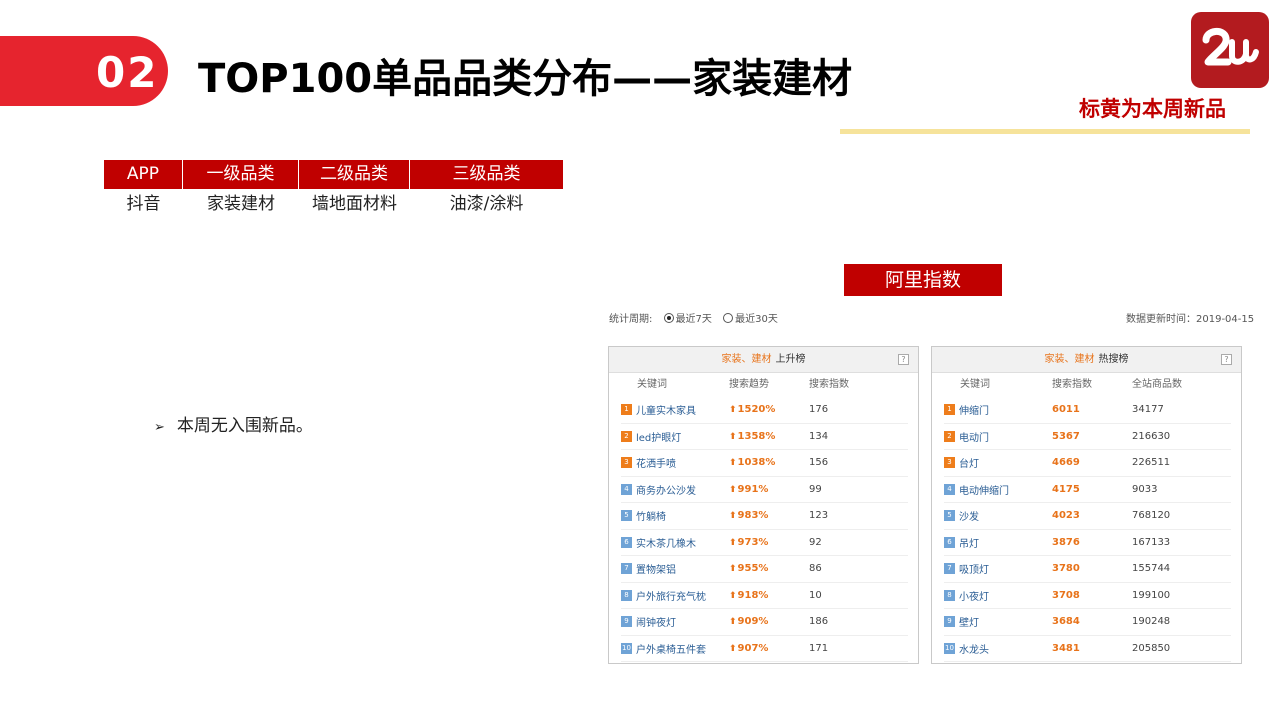 This screenshot has height=720, width=1280. Describe the element at coordinates (1151, 542) in the screenshot. I see `index-cell: 167133` at that location.